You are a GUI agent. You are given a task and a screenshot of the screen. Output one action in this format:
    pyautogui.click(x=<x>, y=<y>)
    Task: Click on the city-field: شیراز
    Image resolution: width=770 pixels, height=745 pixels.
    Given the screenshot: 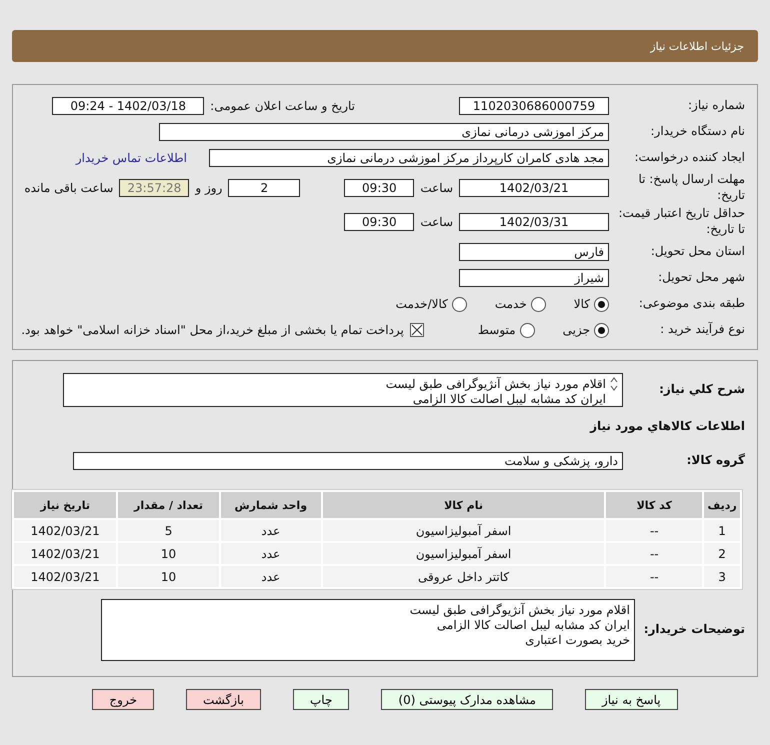 What is the action you would take?
    pyautogui.click(x=534, y=278)
    